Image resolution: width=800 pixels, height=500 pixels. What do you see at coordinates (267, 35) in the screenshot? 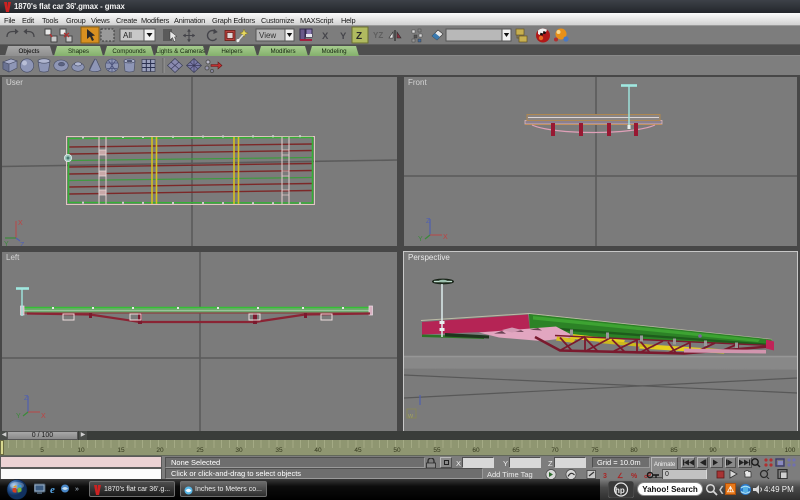
I see `svg-text: View` at bounding box center [267, 35].